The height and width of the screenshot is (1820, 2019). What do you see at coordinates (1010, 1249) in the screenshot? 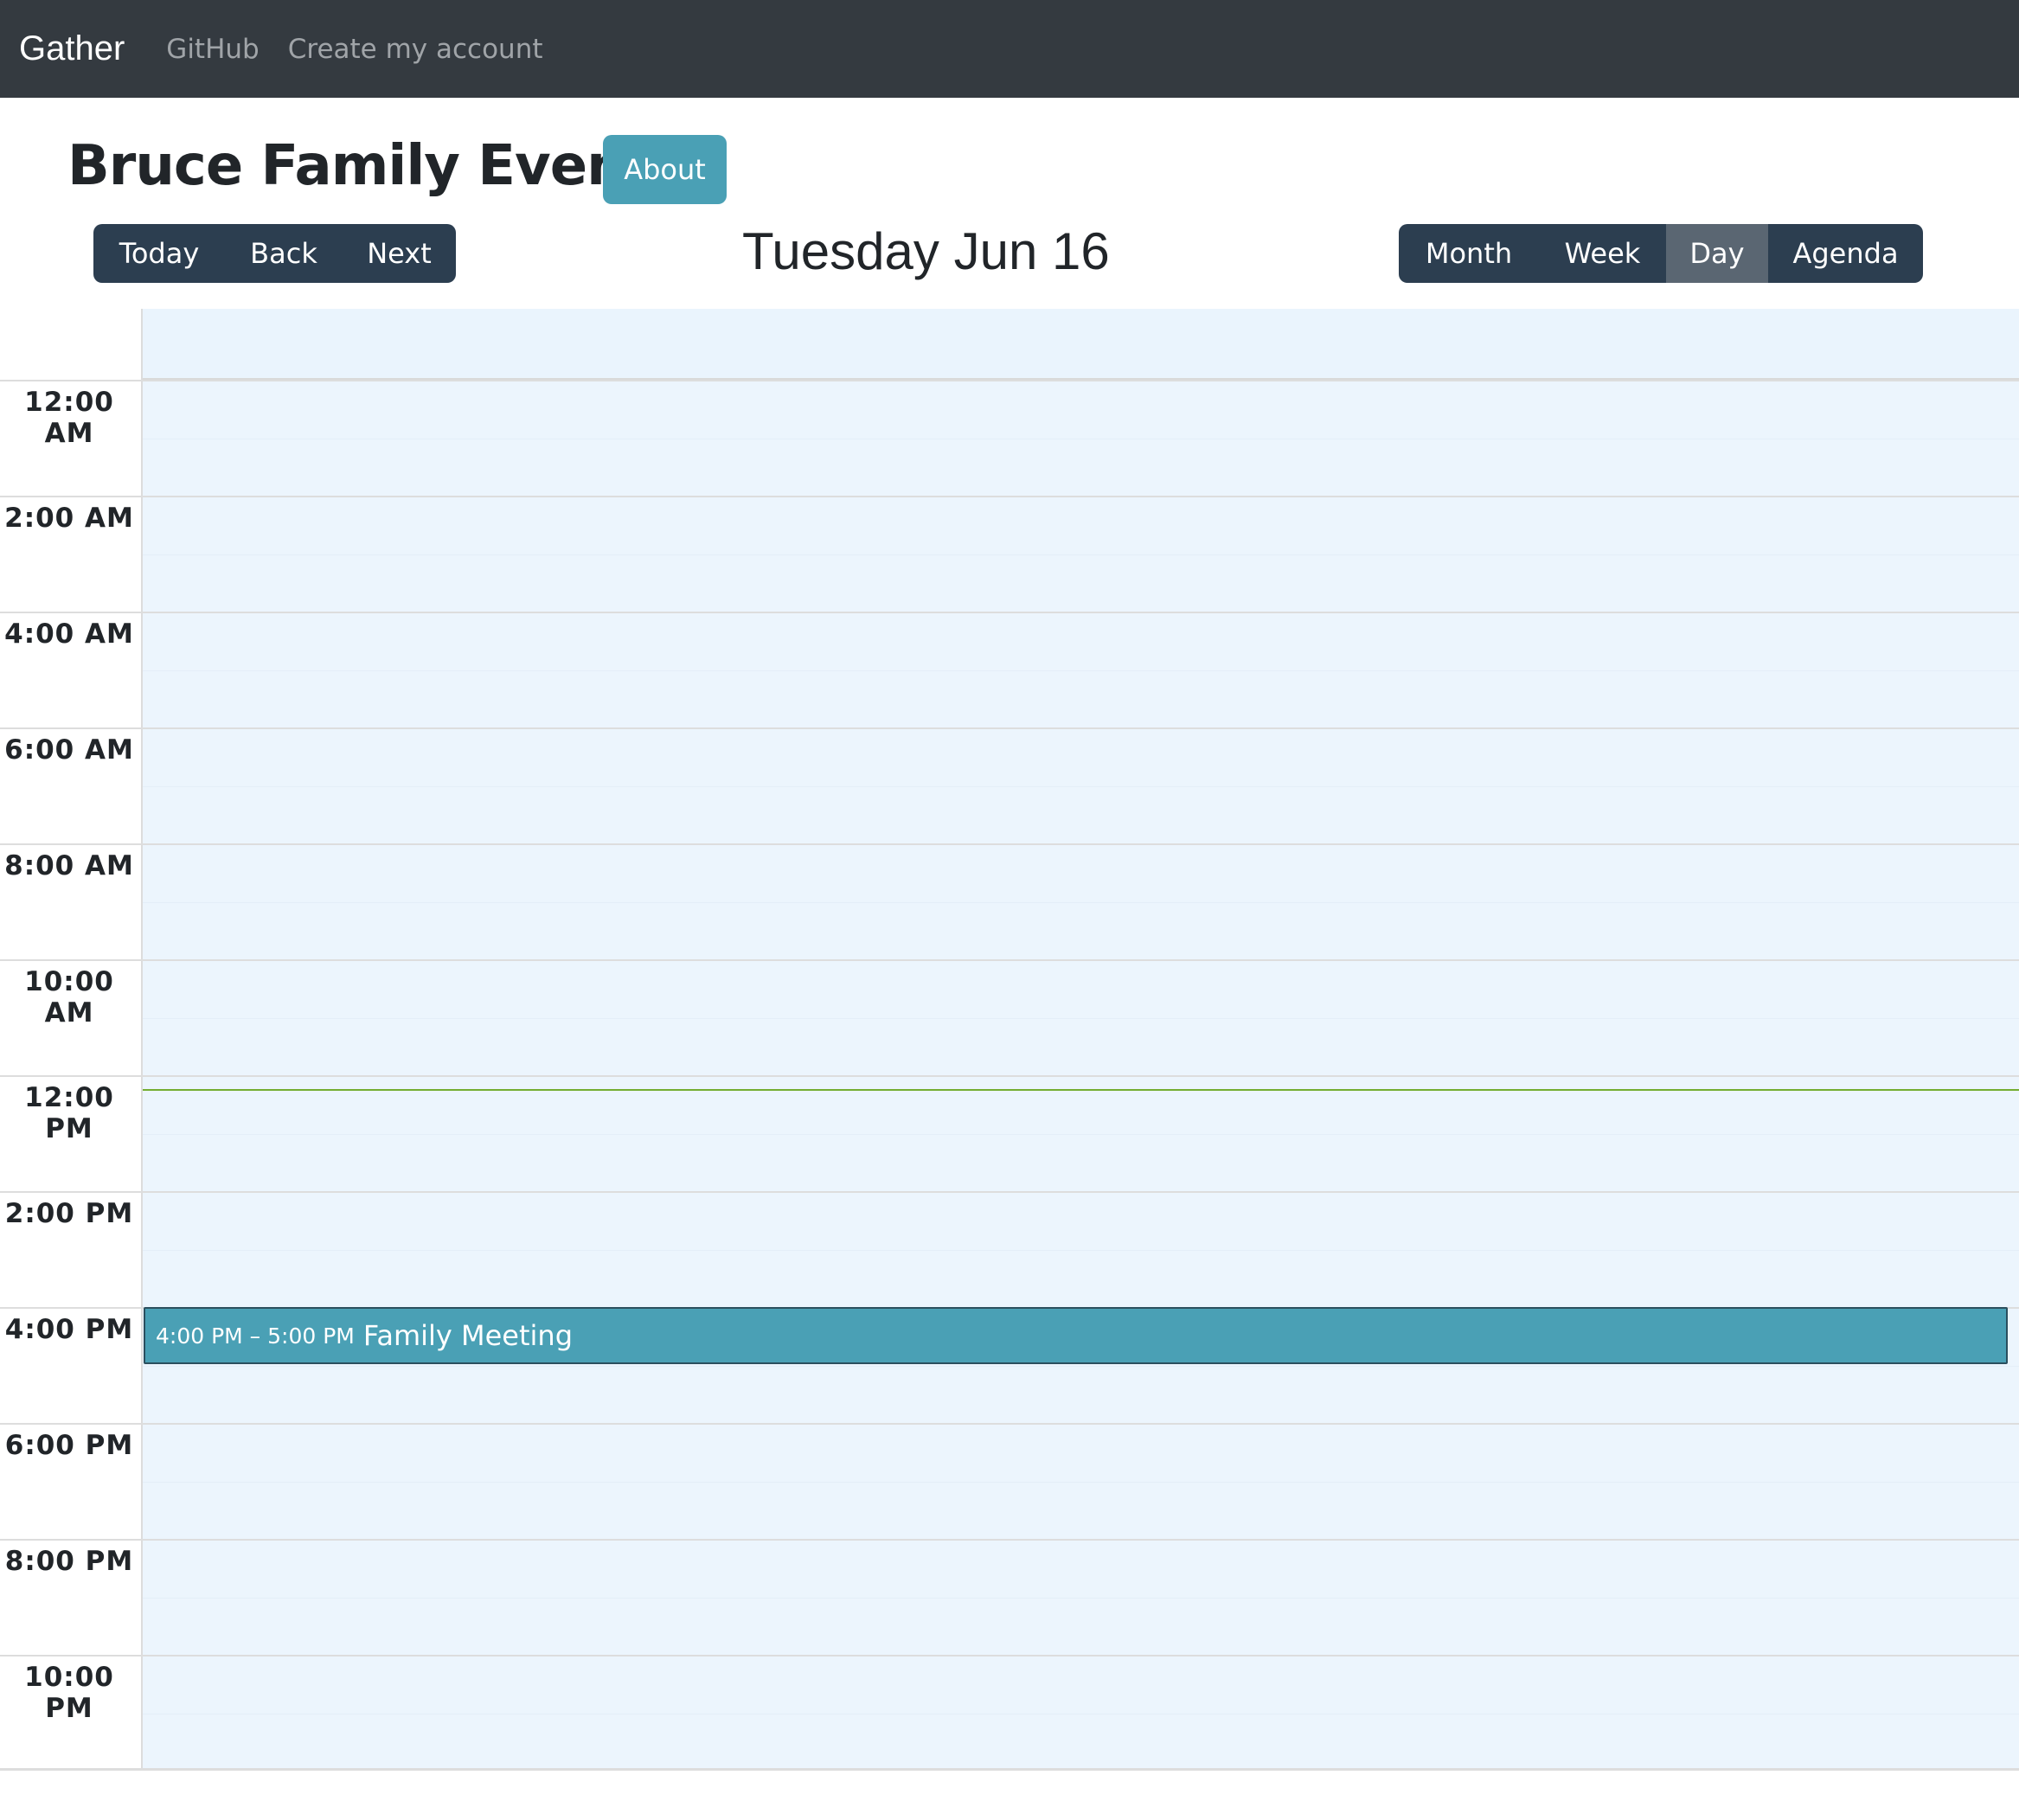
I see `time-slot-group: 2:00 PM` at bounding box center [1010, 1249].